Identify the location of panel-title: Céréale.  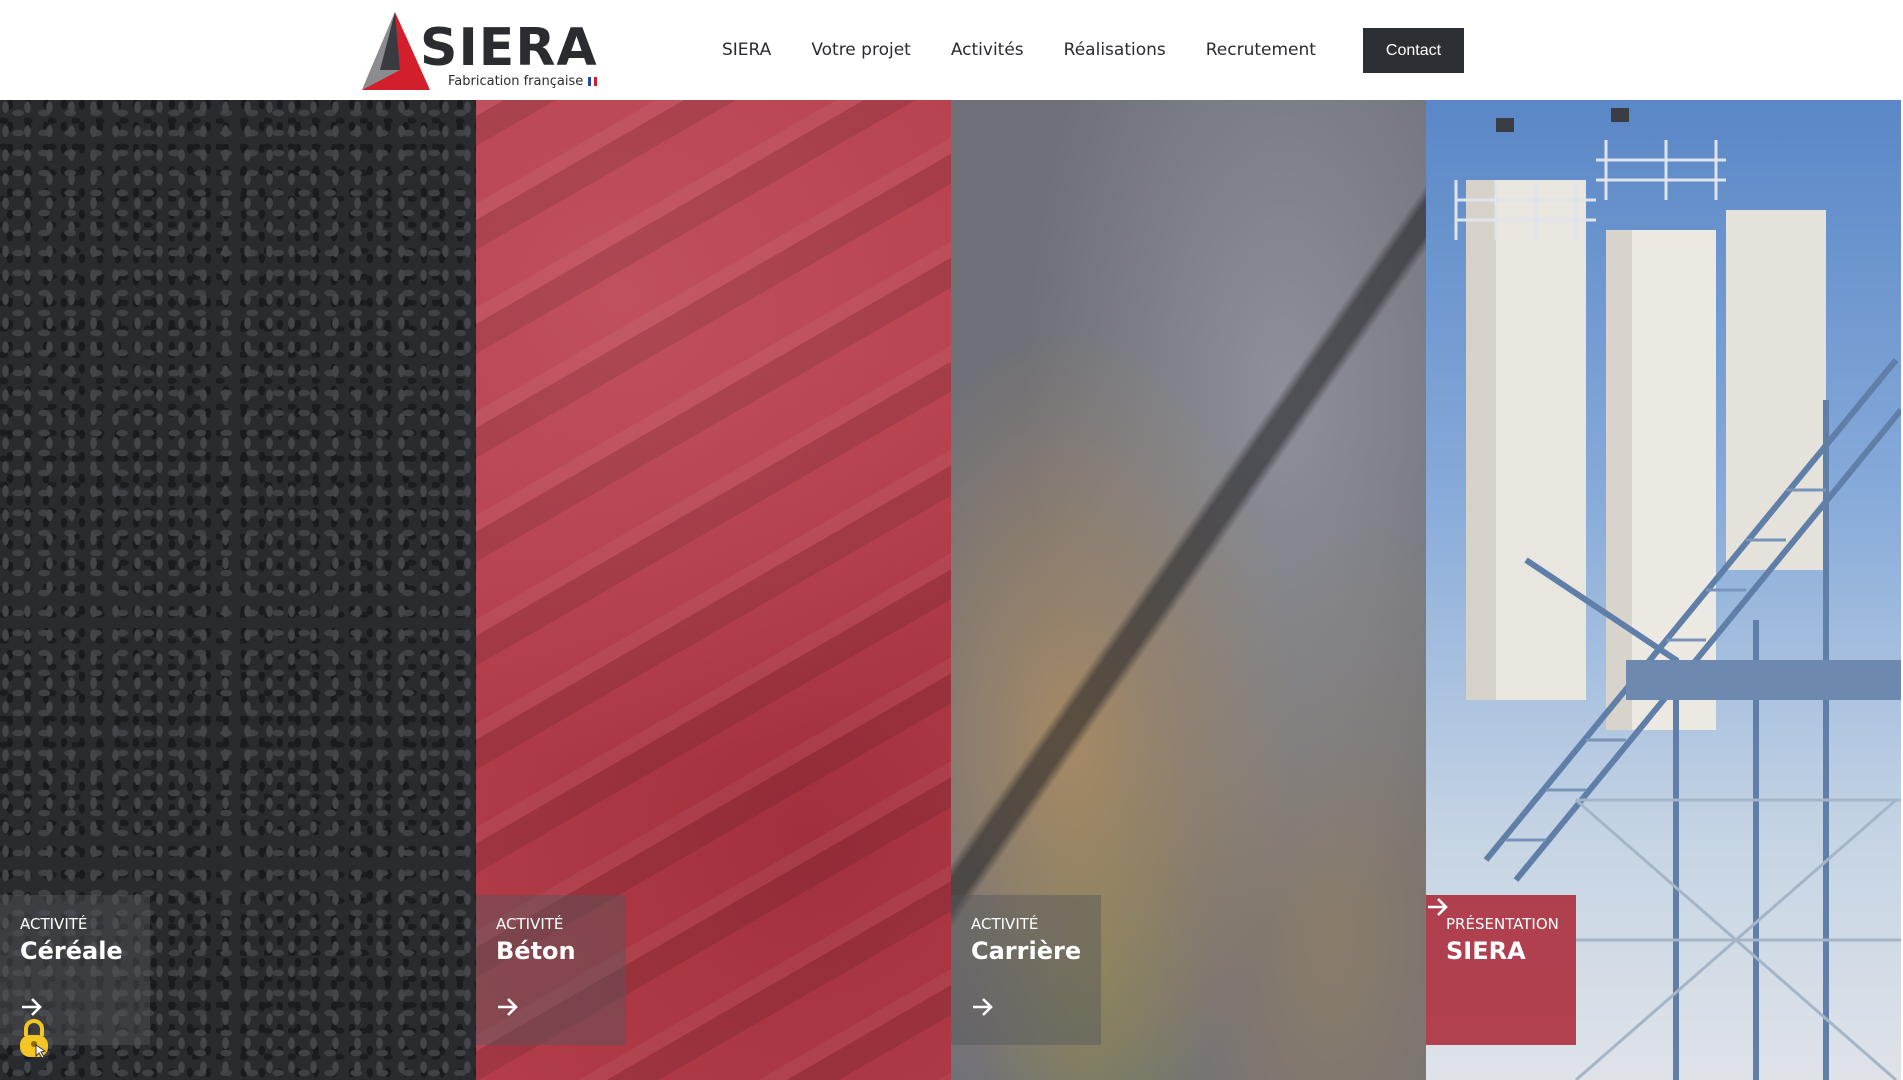
(71, 951).